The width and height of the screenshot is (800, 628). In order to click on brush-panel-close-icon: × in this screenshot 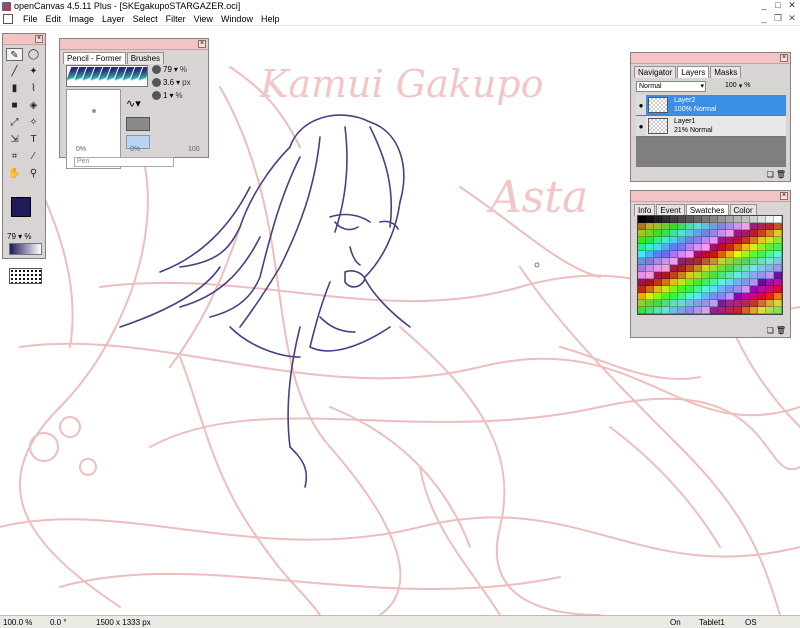, I will do `click(202, 44)`.